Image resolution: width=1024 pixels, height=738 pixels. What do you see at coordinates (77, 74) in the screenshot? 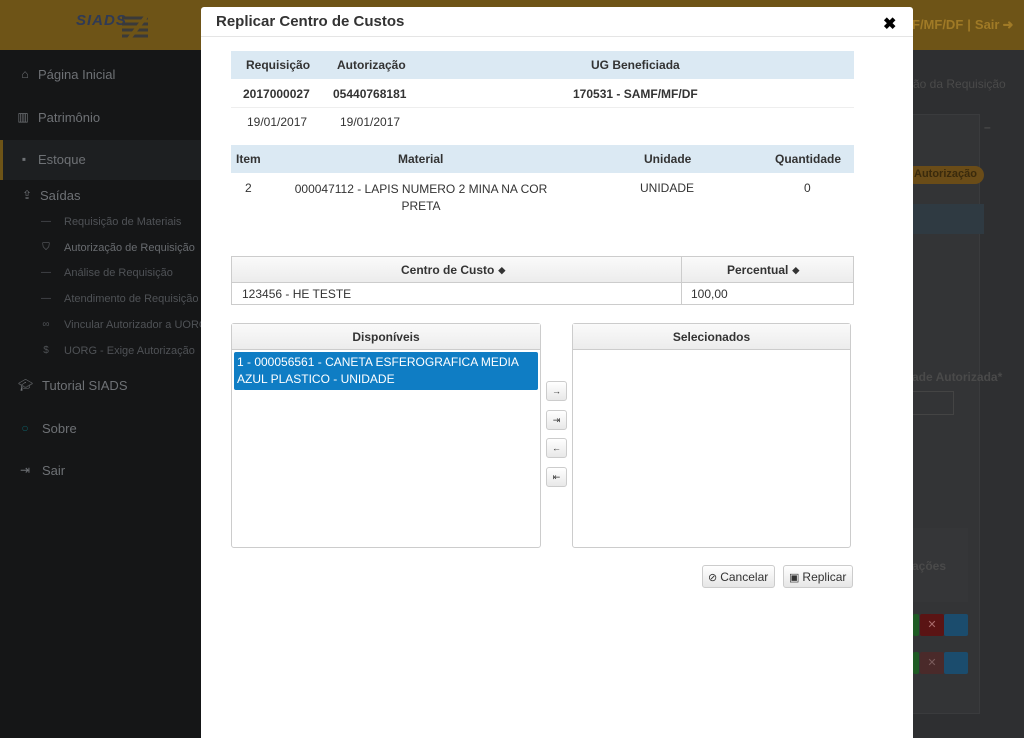
I see `sidebar-item-label: Página Inicial` at bounding box center [77, 74].